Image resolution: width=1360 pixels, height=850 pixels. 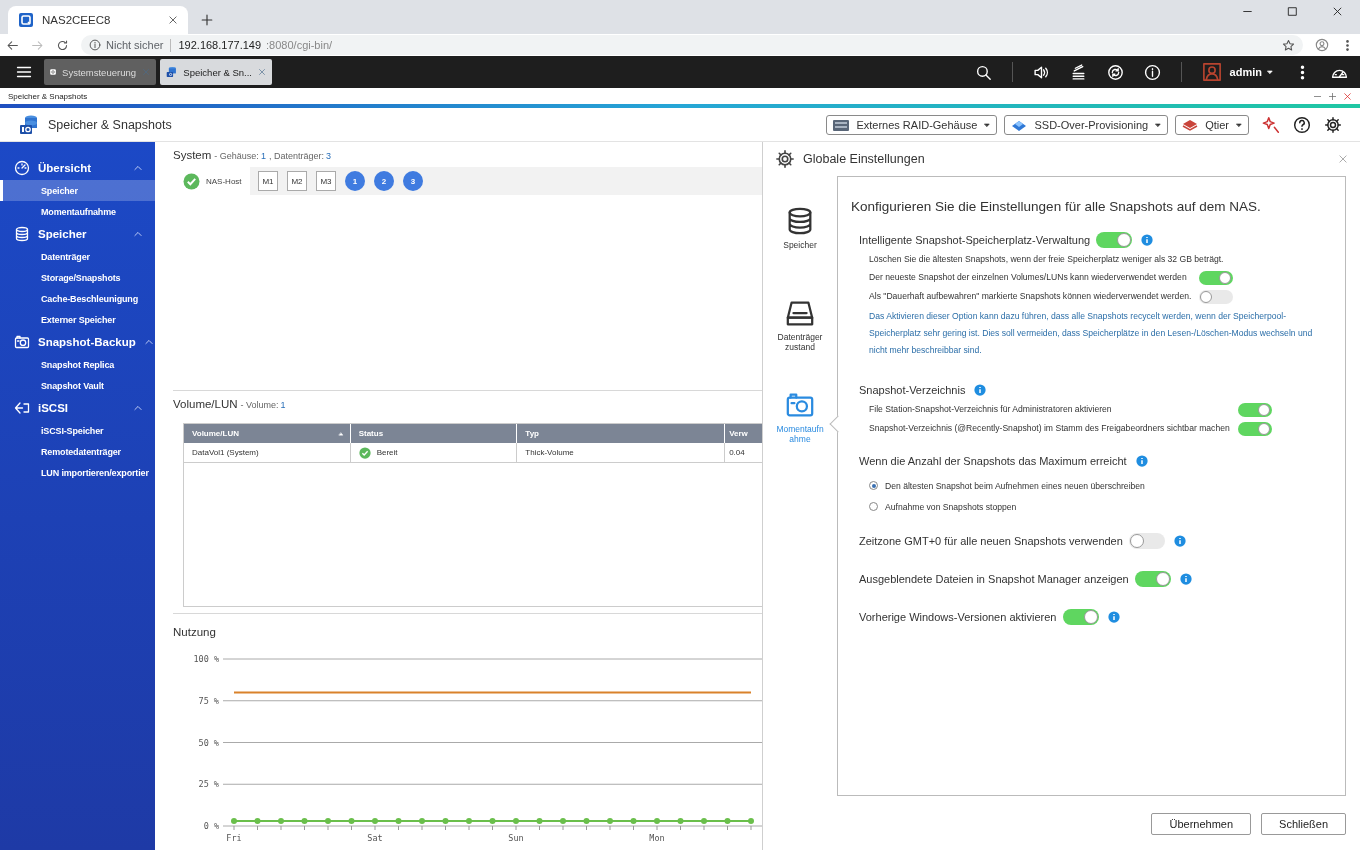 I want to click on setting-label: Der neueste Snapshot der einzelnen Volumes/LUNs kann wiederverwendet werden, so click(x=1028, y=277).